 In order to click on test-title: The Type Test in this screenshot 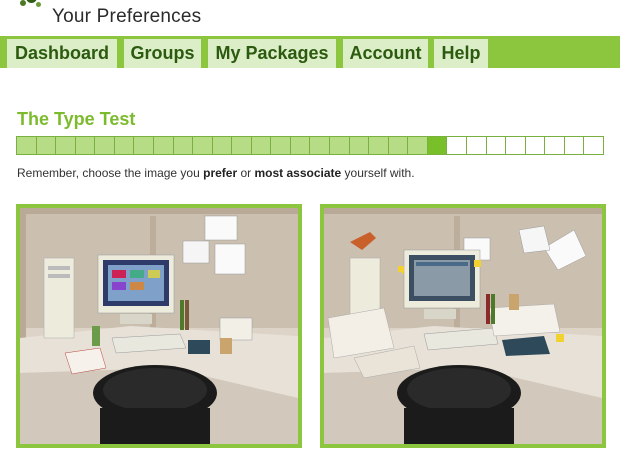, I will do `click(76, 119)`.